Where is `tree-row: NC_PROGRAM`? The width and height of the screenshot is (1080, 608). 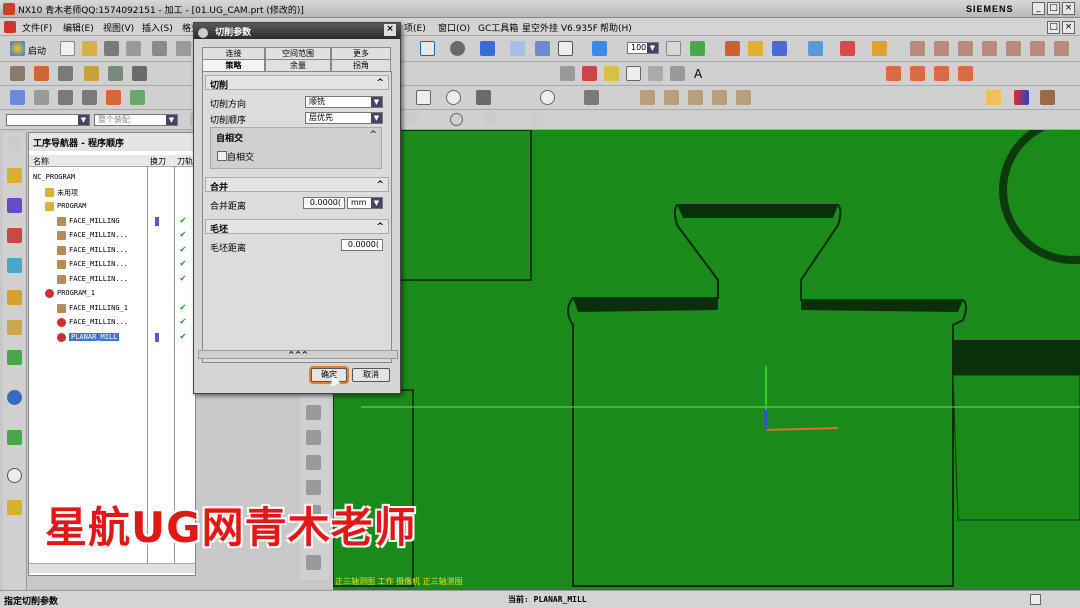 tree-row: NC_PROGRAM is located at coordinates (112, 178).